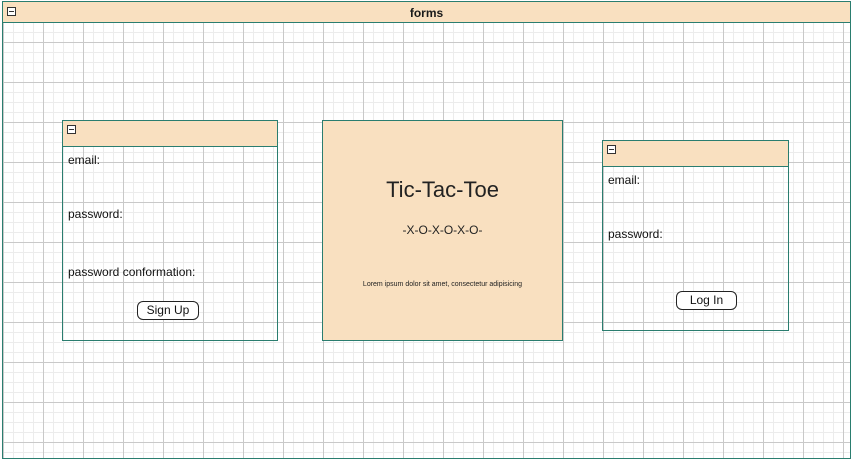 The width and height of the screenshot is (855, 463). I want to click on login-password-label: password:, so click(635, 234).